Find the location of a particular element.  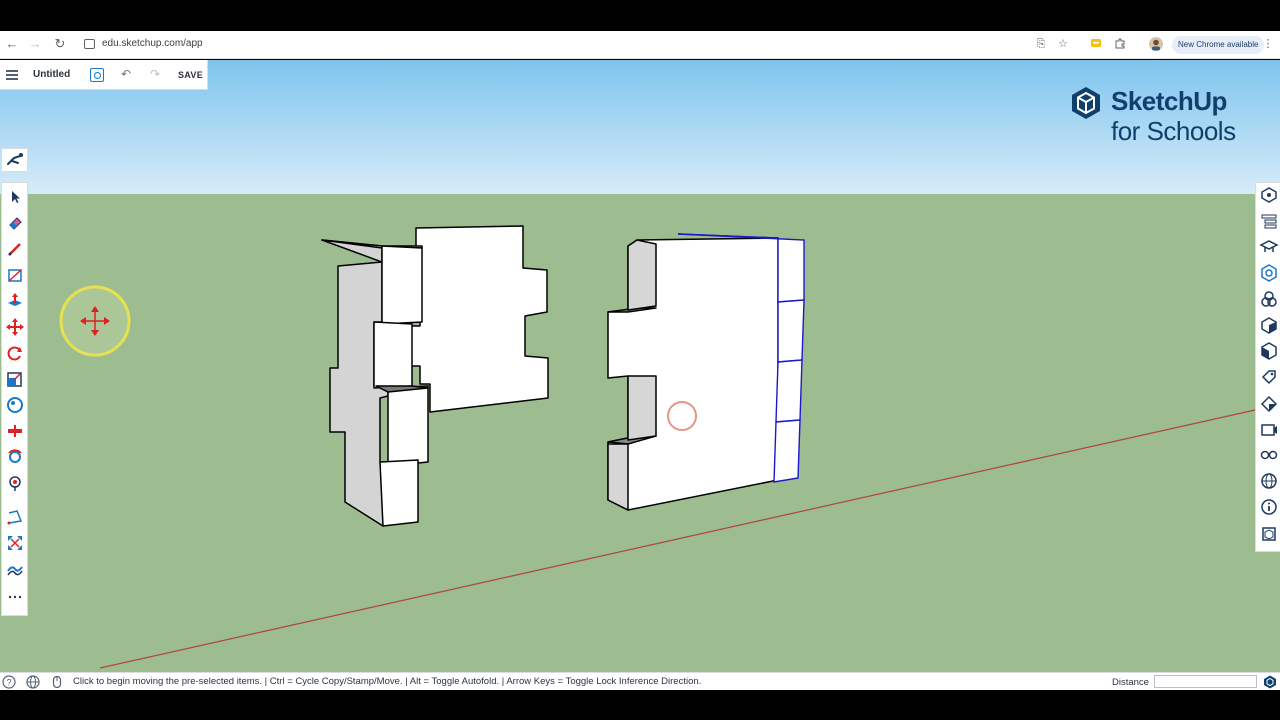

reload-icon: ↻ is located at coordinates (60, 44).